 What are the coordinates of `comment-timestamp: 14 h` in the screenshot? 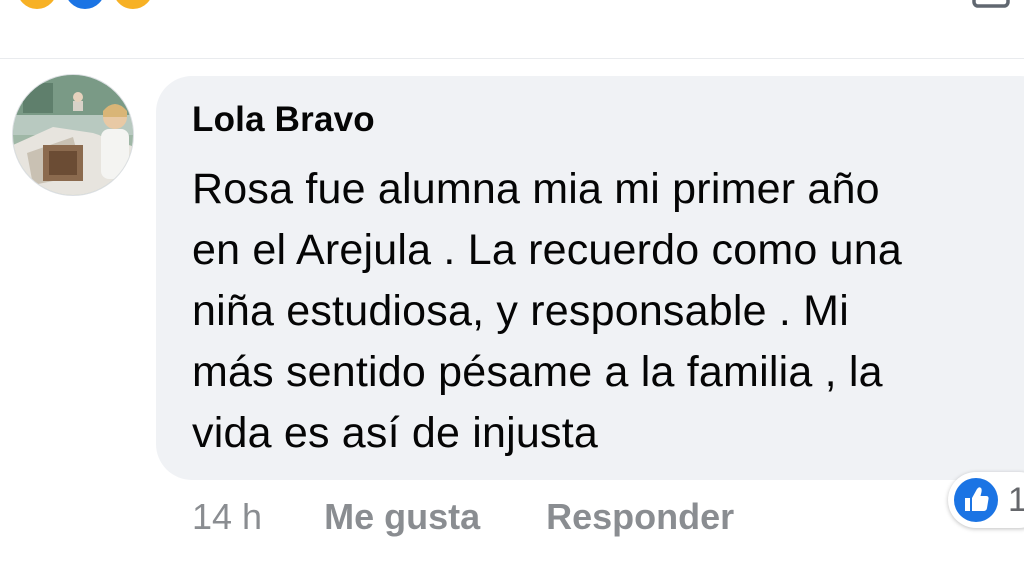 It's located at (227, 517).